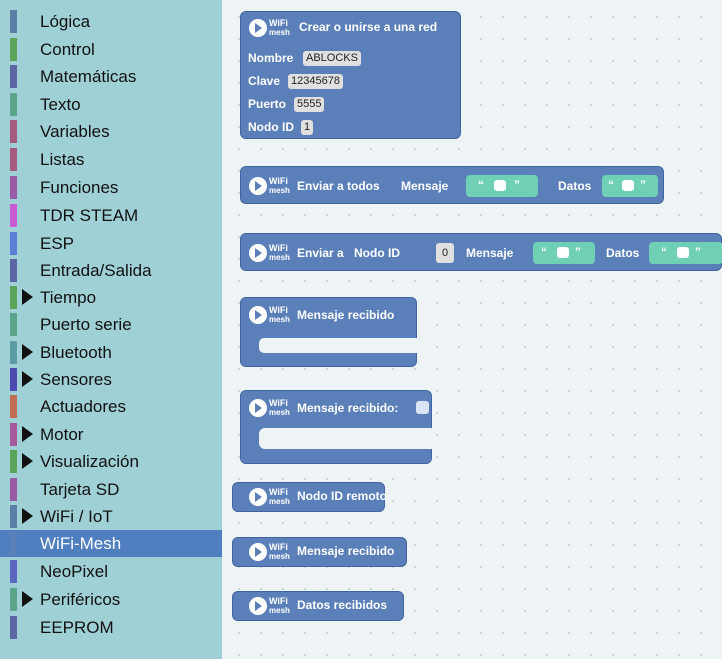  What do you see at coordinates (267, 104) in the screenshot?
I see `puerto-label: Puerto` at bounding box center [267, 104].